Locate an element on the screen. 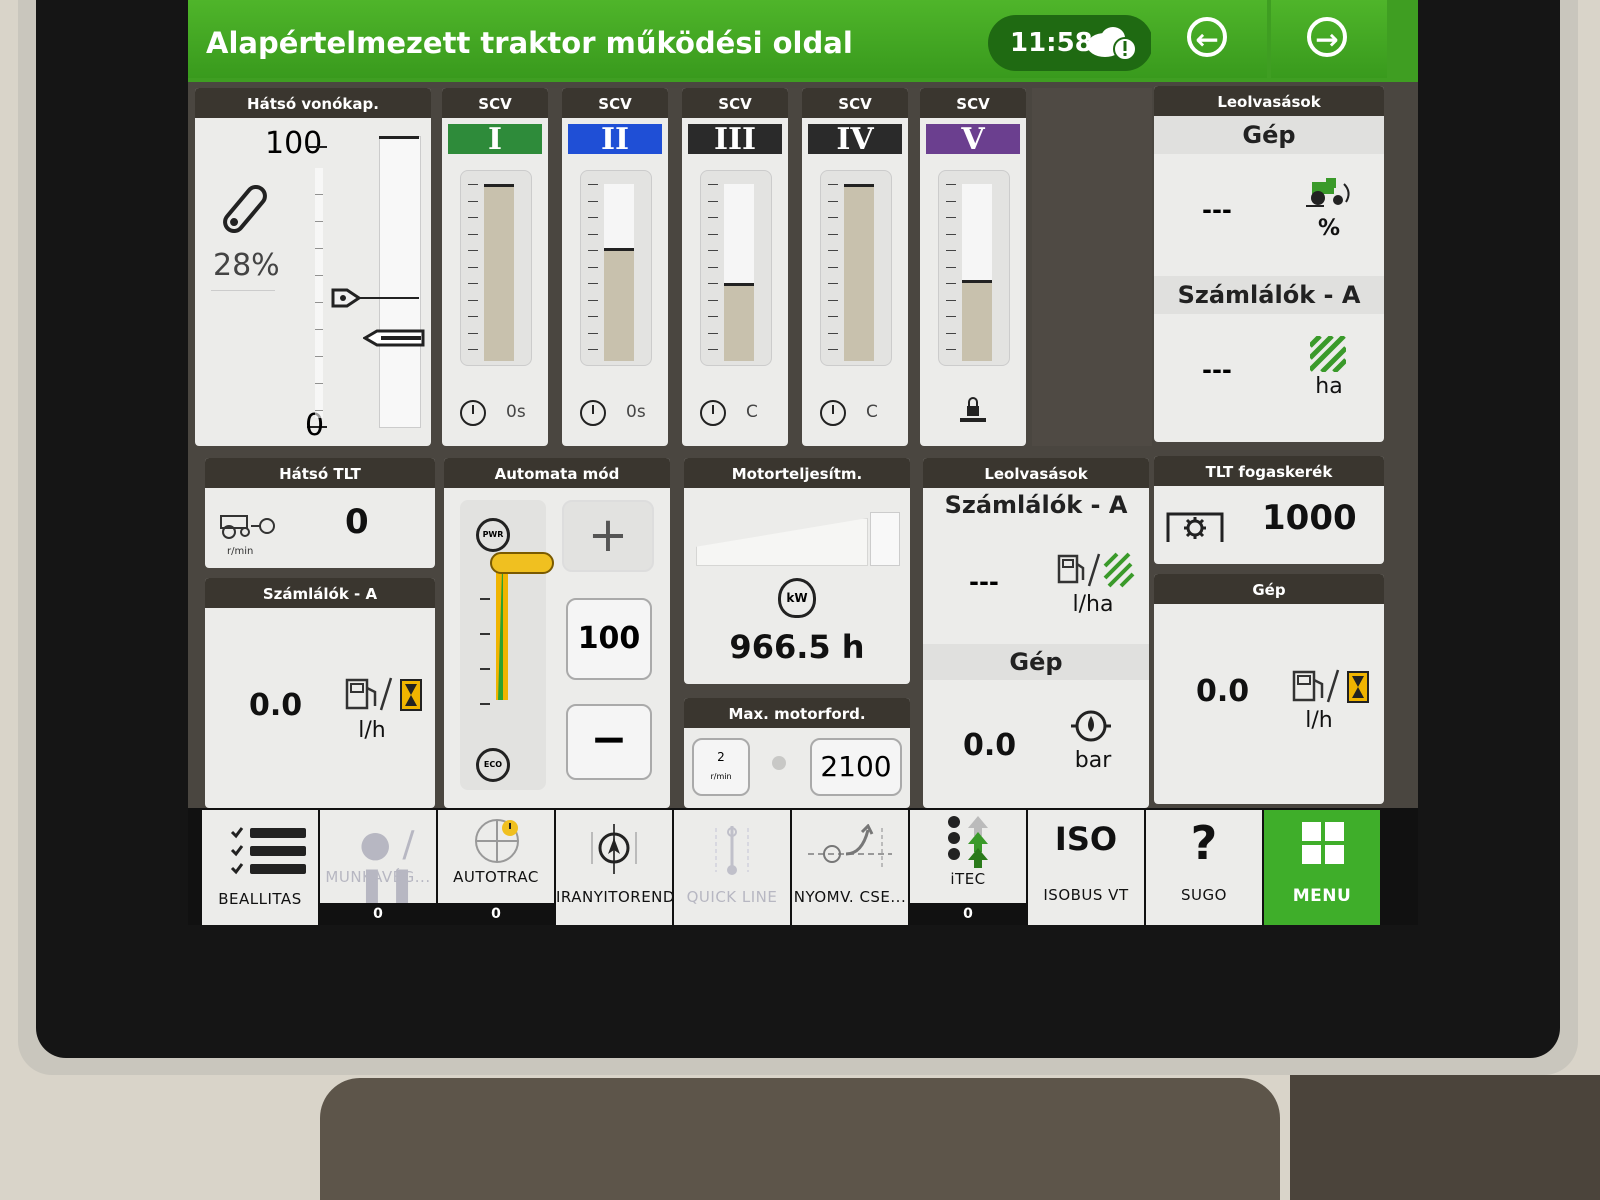 This screenshot has width=1600, height=1200. forward-button: → is located at coordinates (1329, 39).